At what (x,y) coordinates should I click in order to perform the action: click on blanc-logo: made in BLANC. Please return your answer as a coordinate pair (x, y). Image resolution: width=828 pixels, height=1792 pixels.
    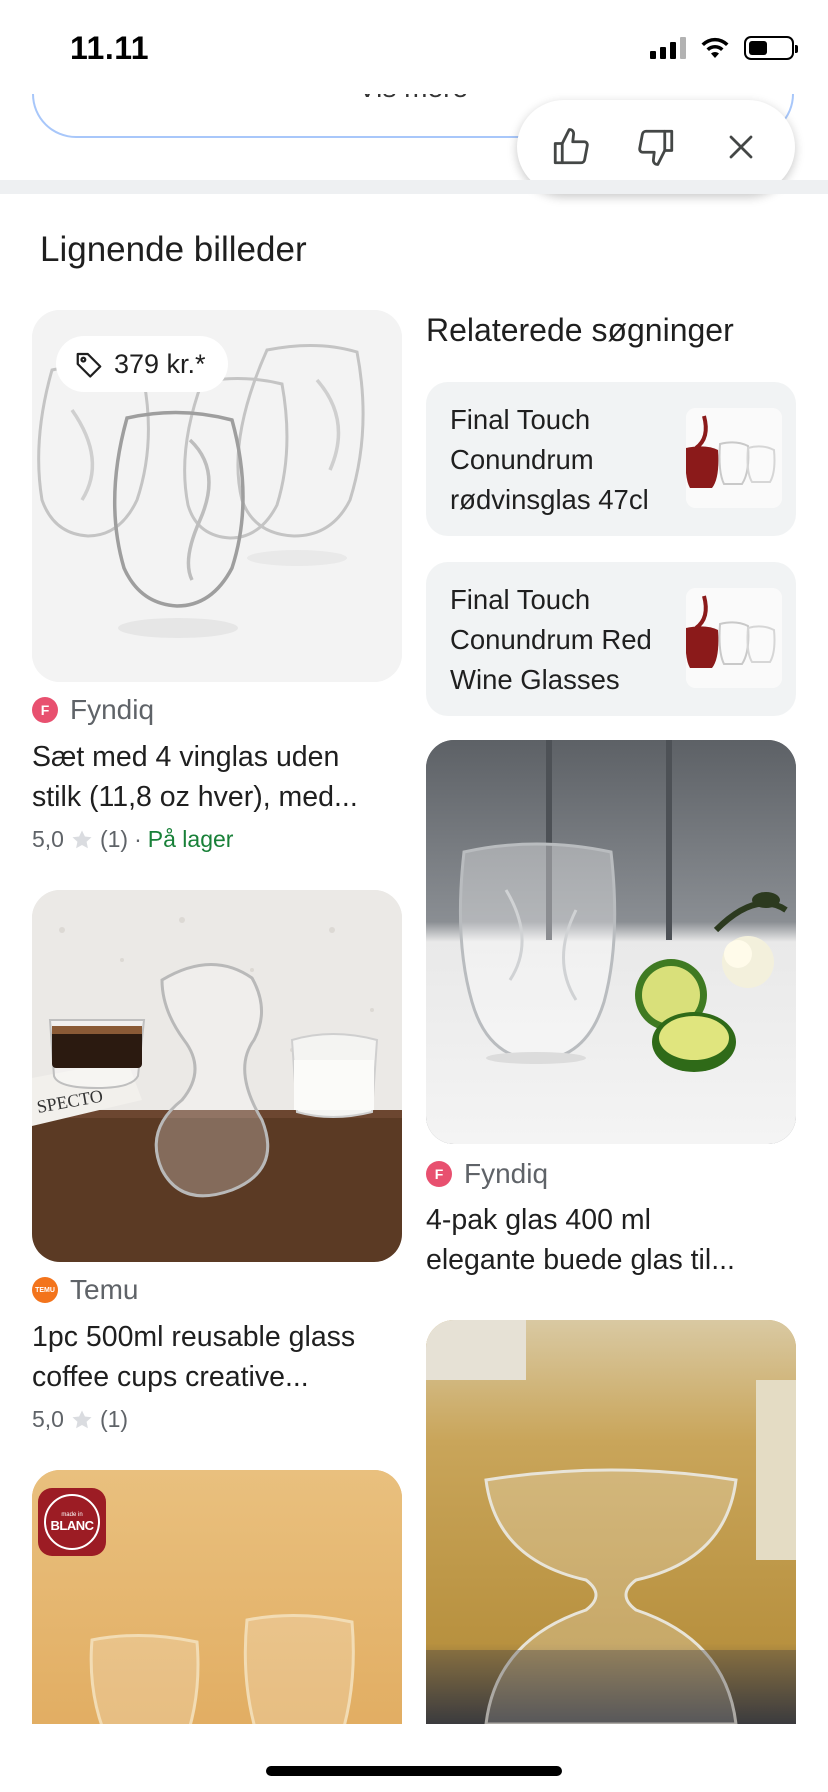
    Looking at the image, I should click on (72, 1522).